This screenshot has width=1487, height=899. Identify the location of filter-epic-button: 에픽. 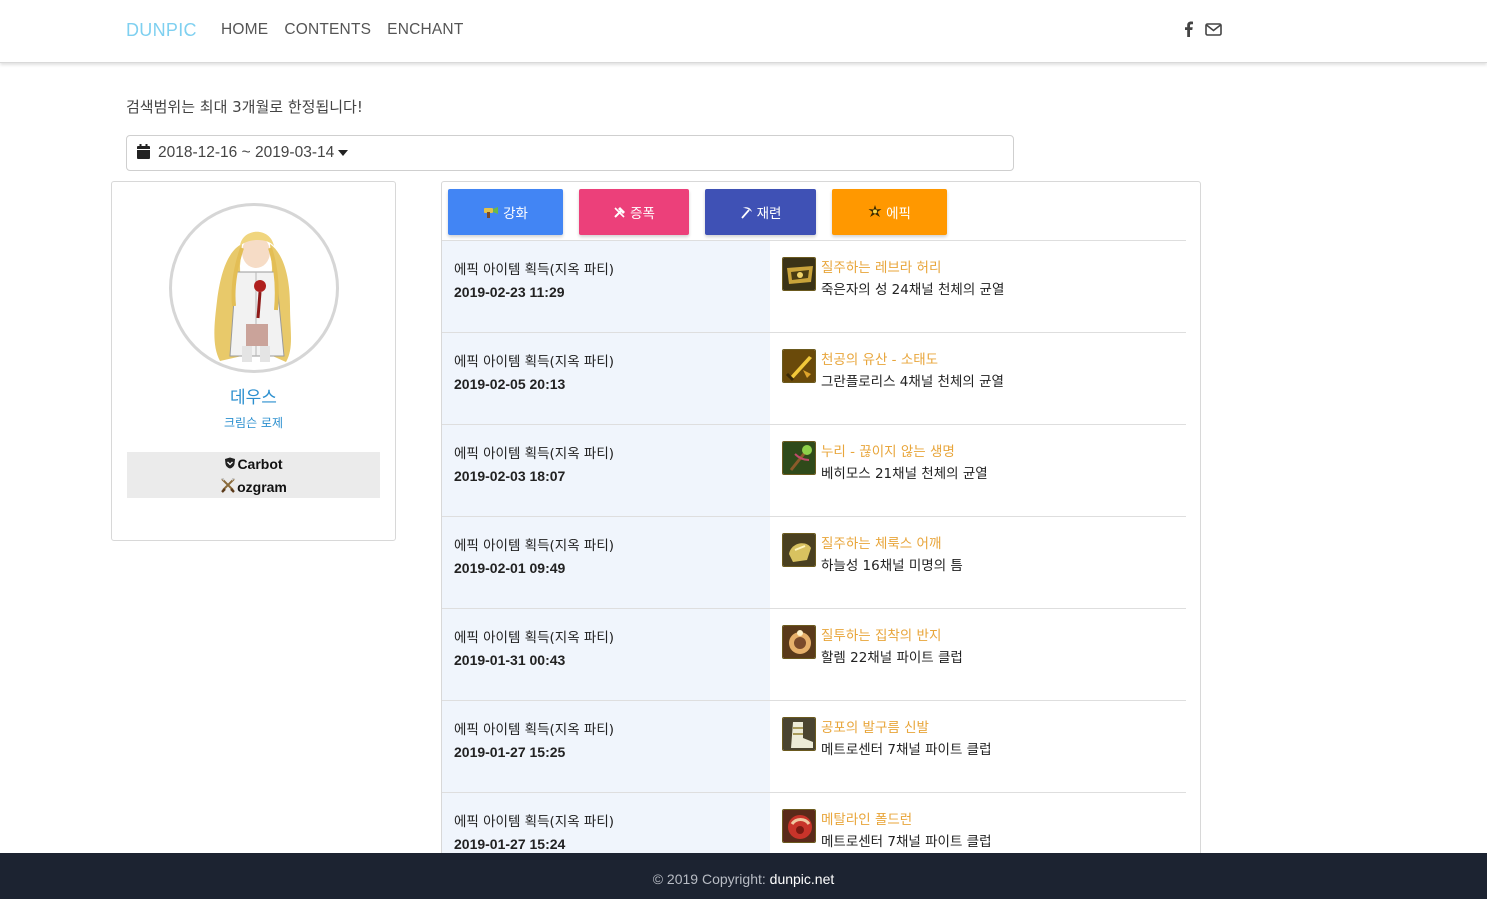
(889, 212).